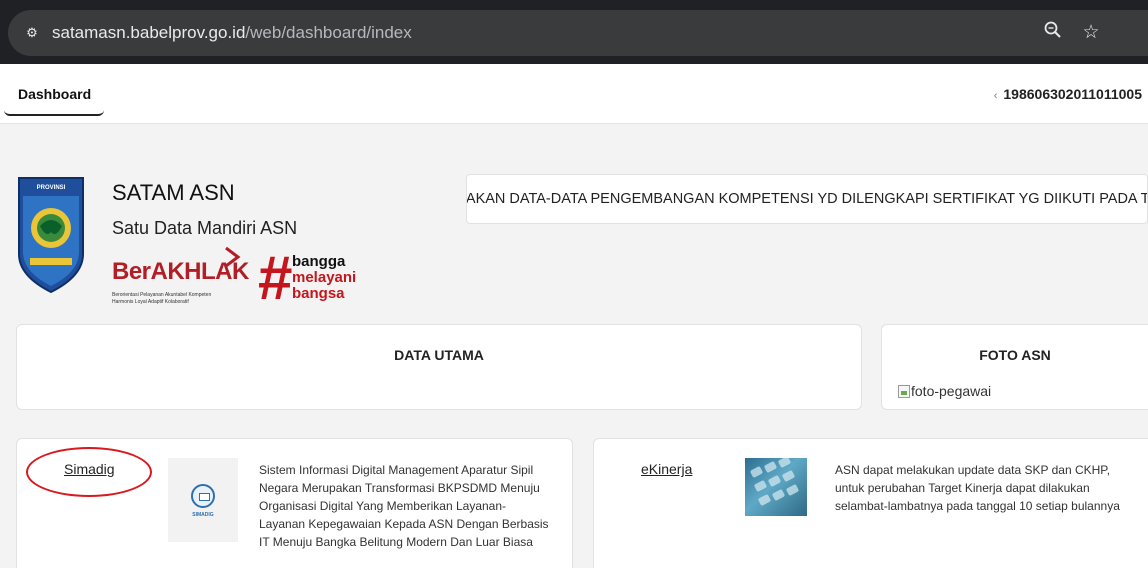 Image resolution: width=1148 pixels, height=568 pixels. What do you see at coordinates (1091, 33) in the screenshot?
I see `bookmark-star-icon: ☆` at bounding box center [1091, 33].